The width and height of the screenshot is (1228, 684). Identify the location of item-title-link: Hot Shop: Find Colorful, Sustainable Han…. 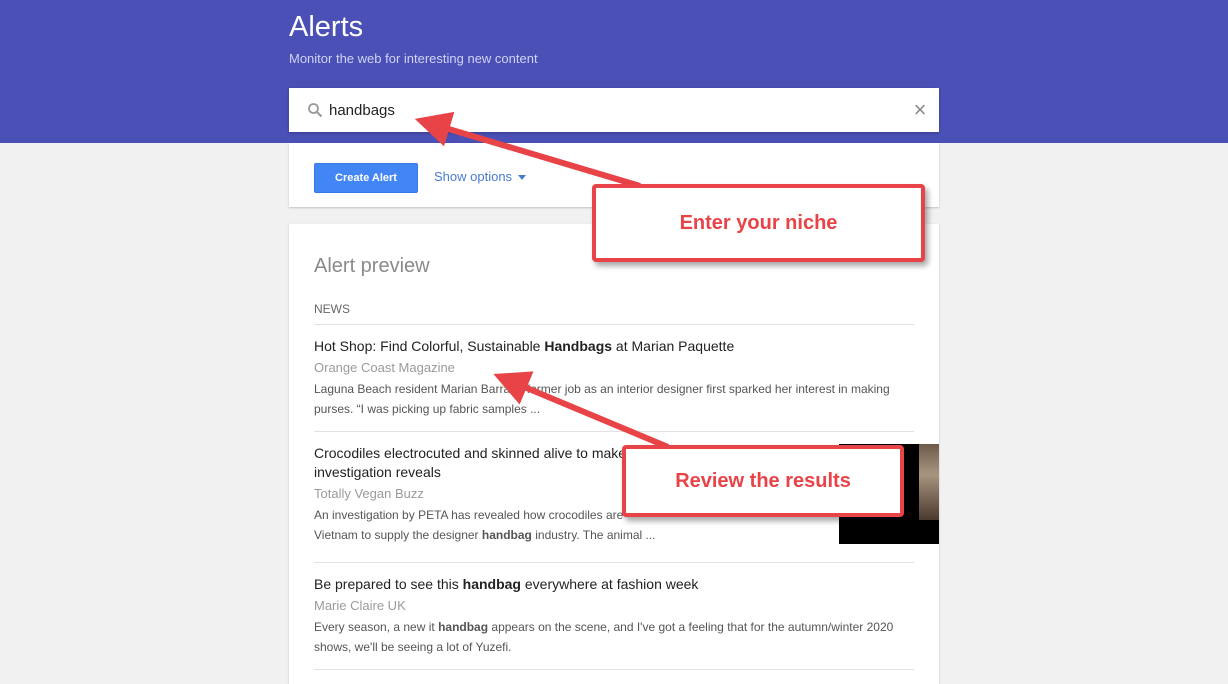
(614, 346).